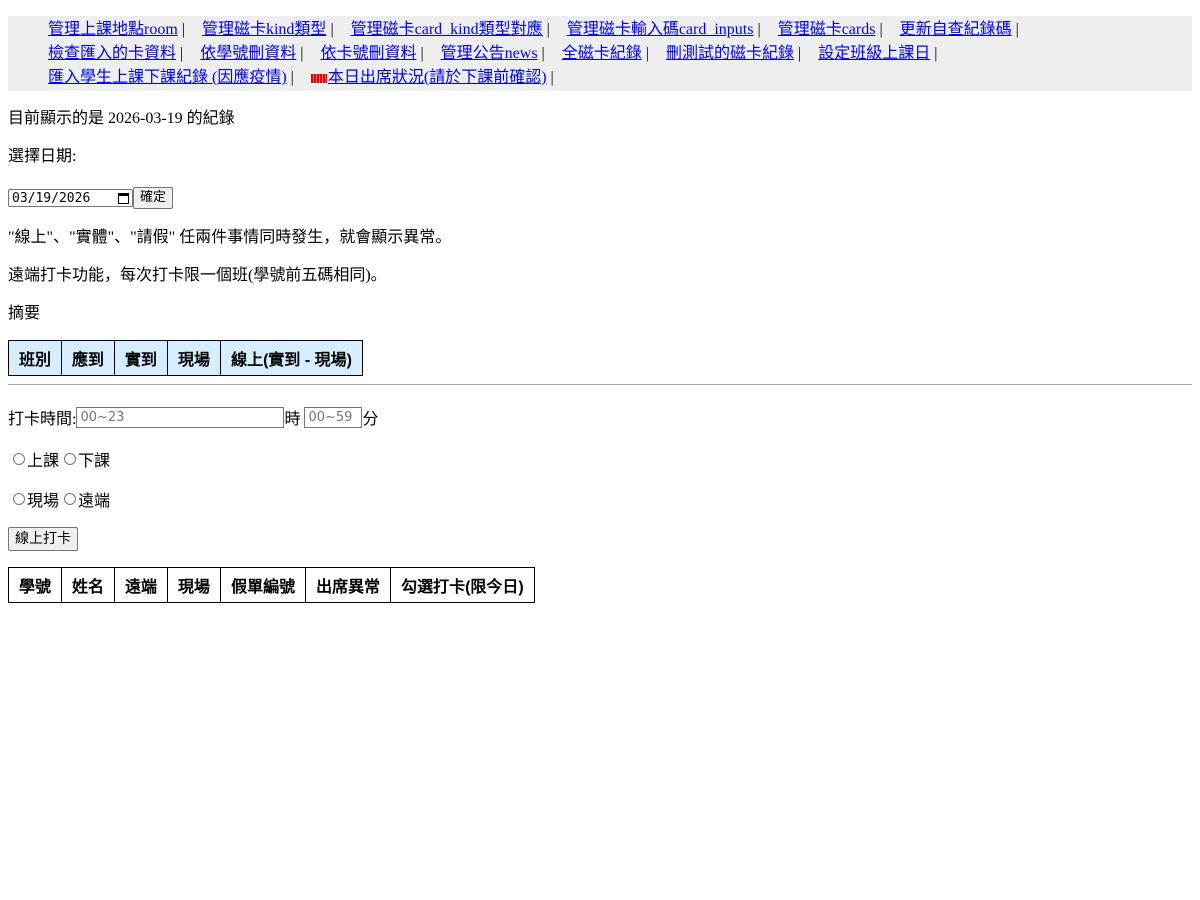 The height and width of the screenshot is (900, 1200). Describe the element at coordinates (462, 585) in the screenshot. I see `records-col-check-punch: 勾選打卡(限今日)` at that location.